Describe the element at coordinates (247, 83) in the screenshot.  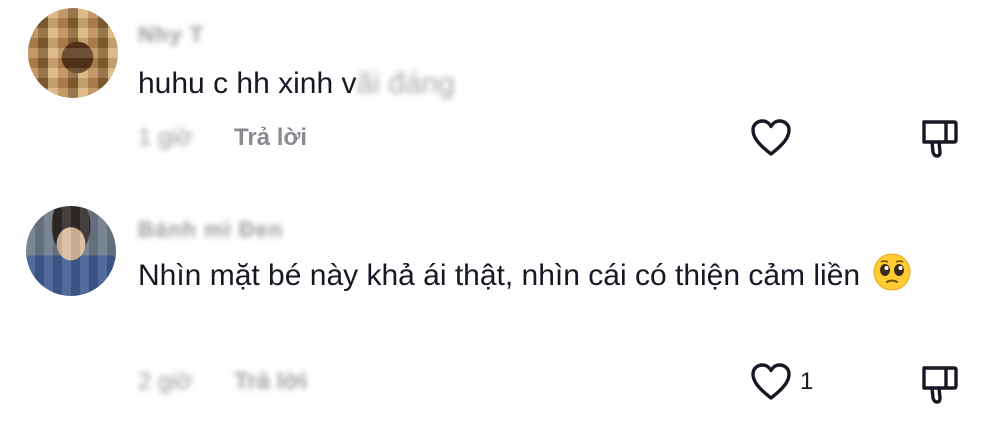
I see `comment-text-visible: huhu c hh xinh v` at that location.